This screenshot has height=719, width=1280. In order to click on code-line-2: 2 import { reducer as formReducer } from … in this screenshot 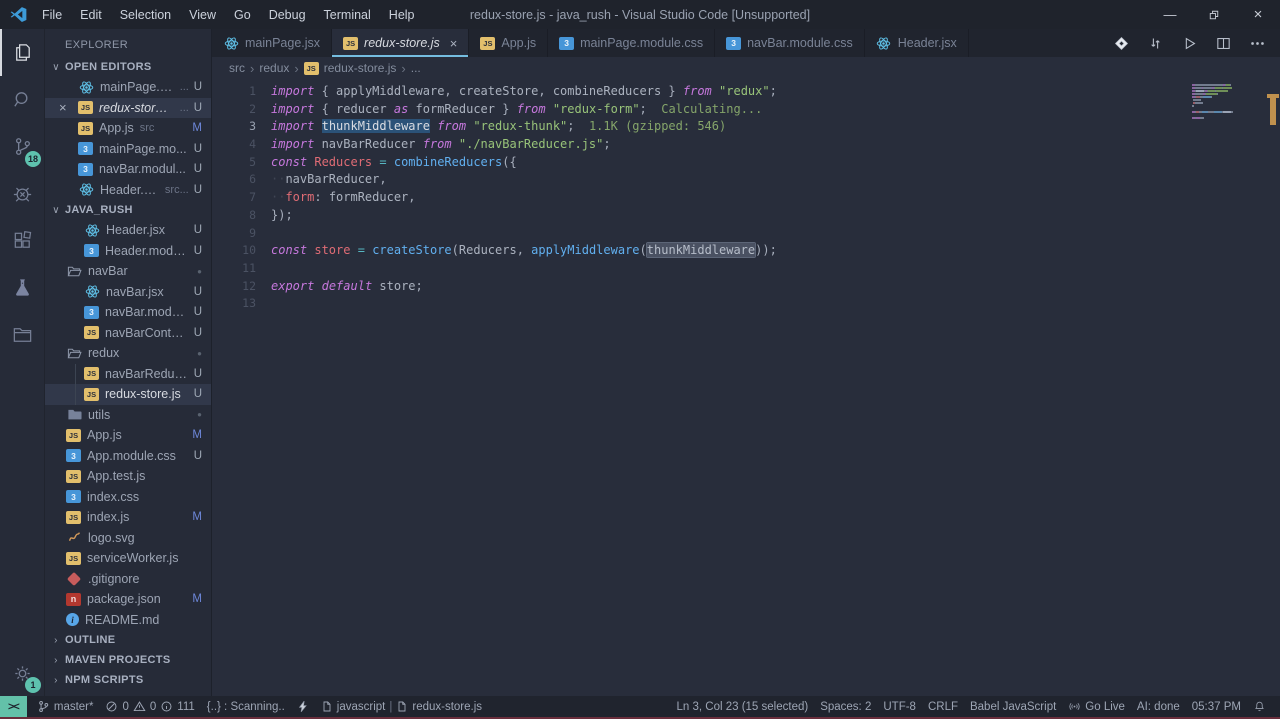, I will do `click(746, 110)`.